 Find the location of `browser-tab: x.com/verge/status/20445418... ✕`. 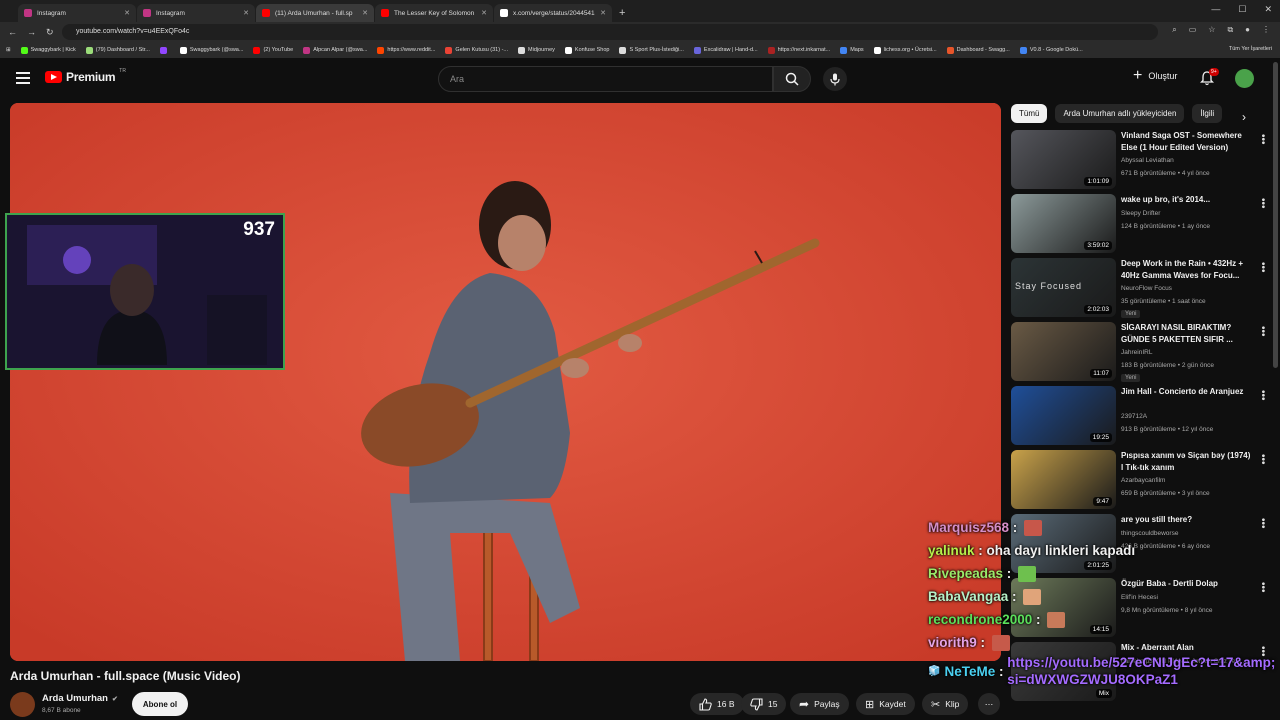

browser-tab: x.com/verge/status/20445418... ✕ is located at coordinates (553, 13).